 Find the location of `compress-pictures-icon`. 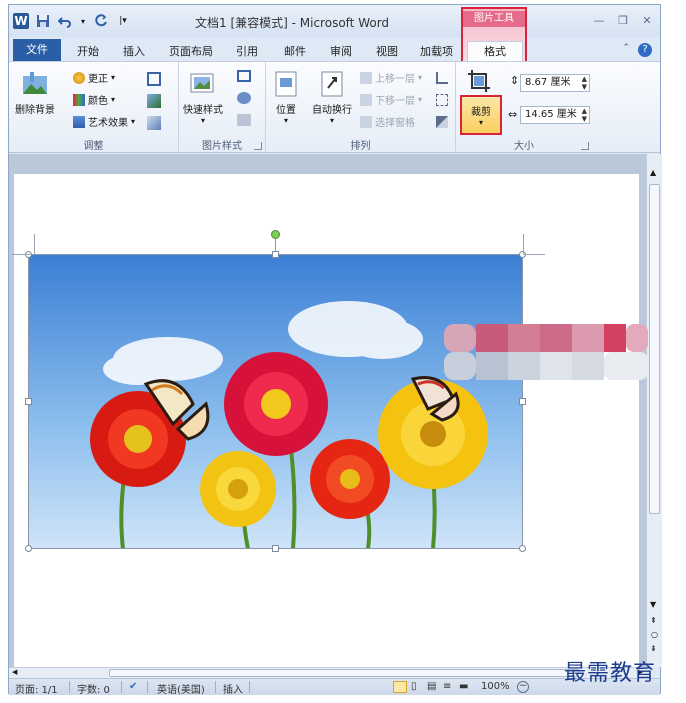

compress-pictures-icon is located at coordinates (154, 79).